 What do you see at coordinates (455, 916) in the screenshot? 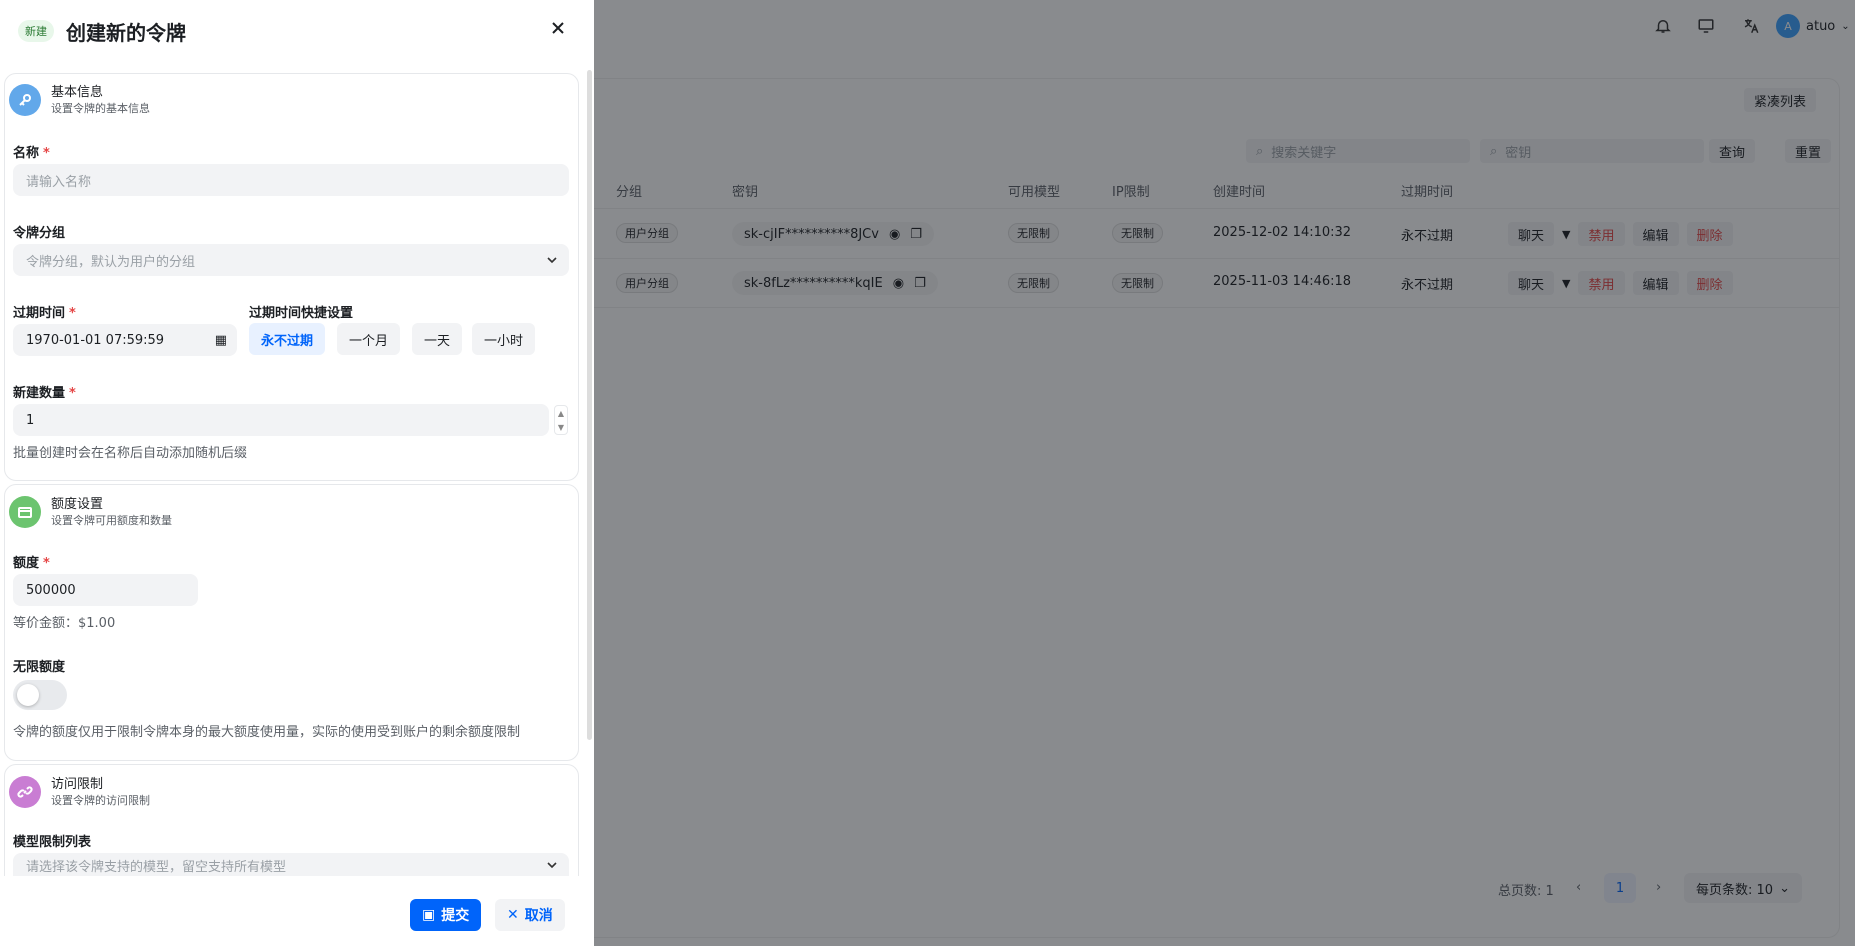
I see `submit-label: 提交` at bounding box center [455, 916].